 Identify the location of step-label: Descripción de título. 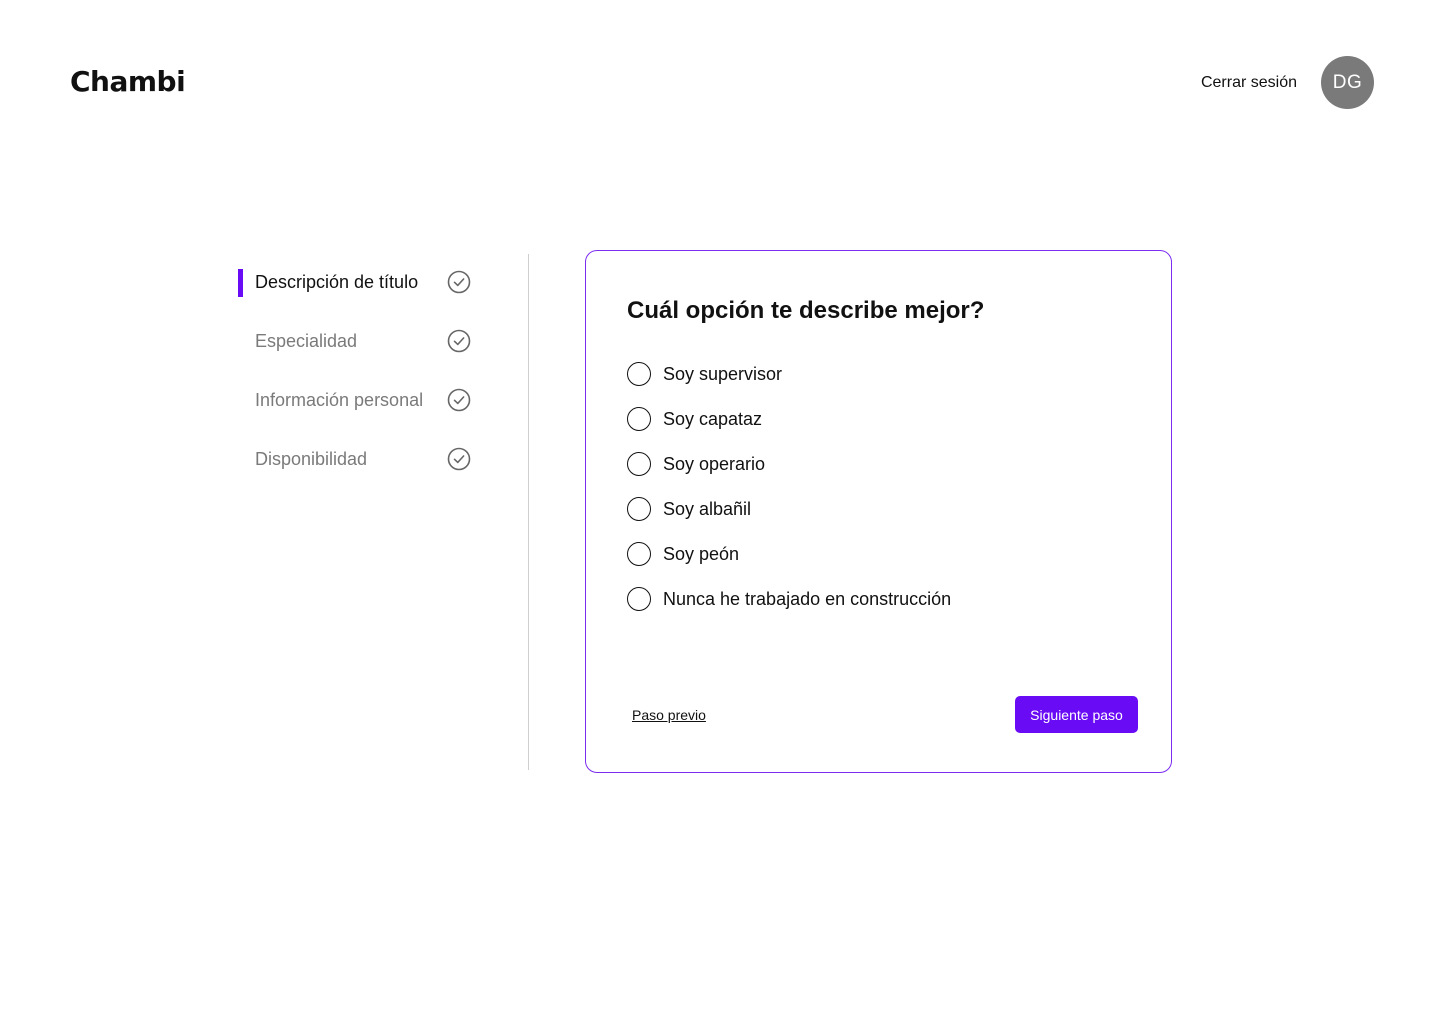
(337, 282).